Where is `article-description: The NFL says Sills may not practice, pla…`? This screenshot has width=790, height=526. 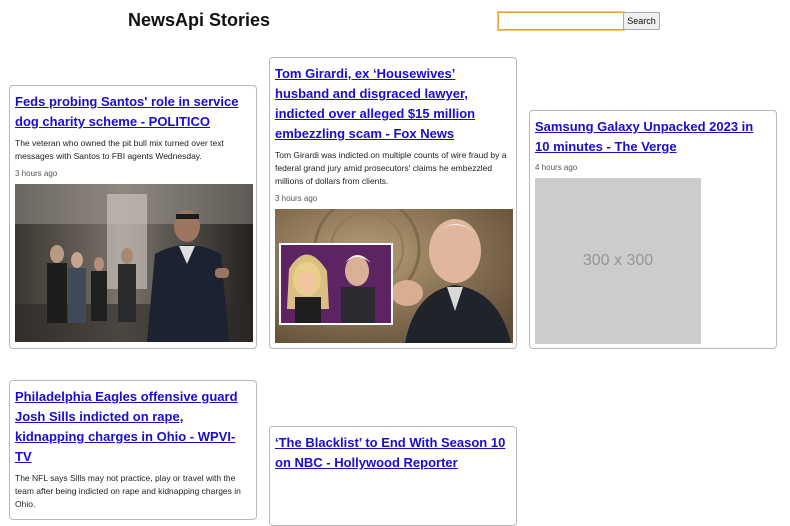 article-description: The NFL says Sills may not practice, pla… is located at coordinates (128, 491).